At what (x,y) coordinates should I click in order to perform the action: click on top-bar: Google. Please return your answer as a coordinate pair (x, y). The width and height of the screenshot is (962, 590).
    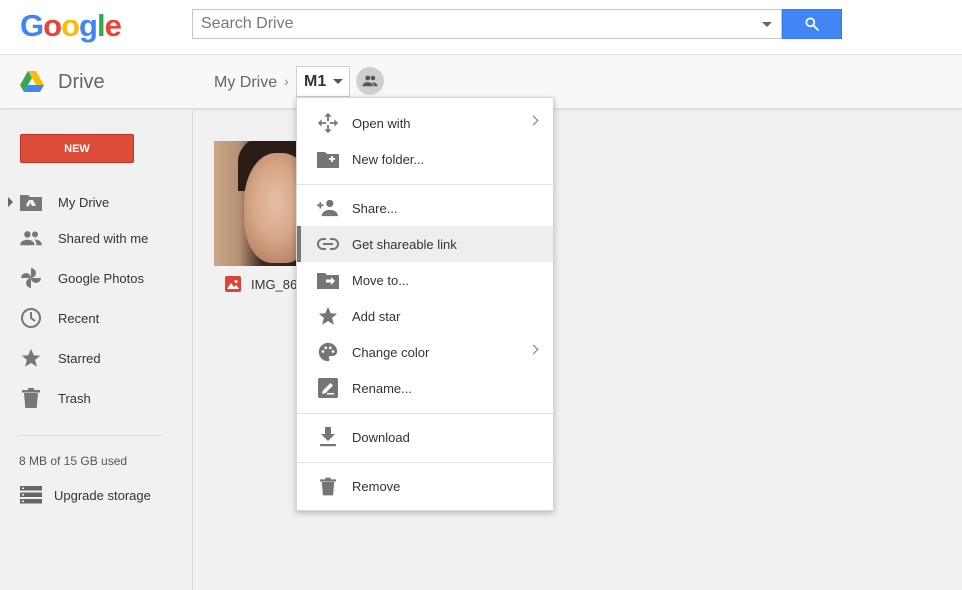
    Looking at the image, I should click on (481, 27).